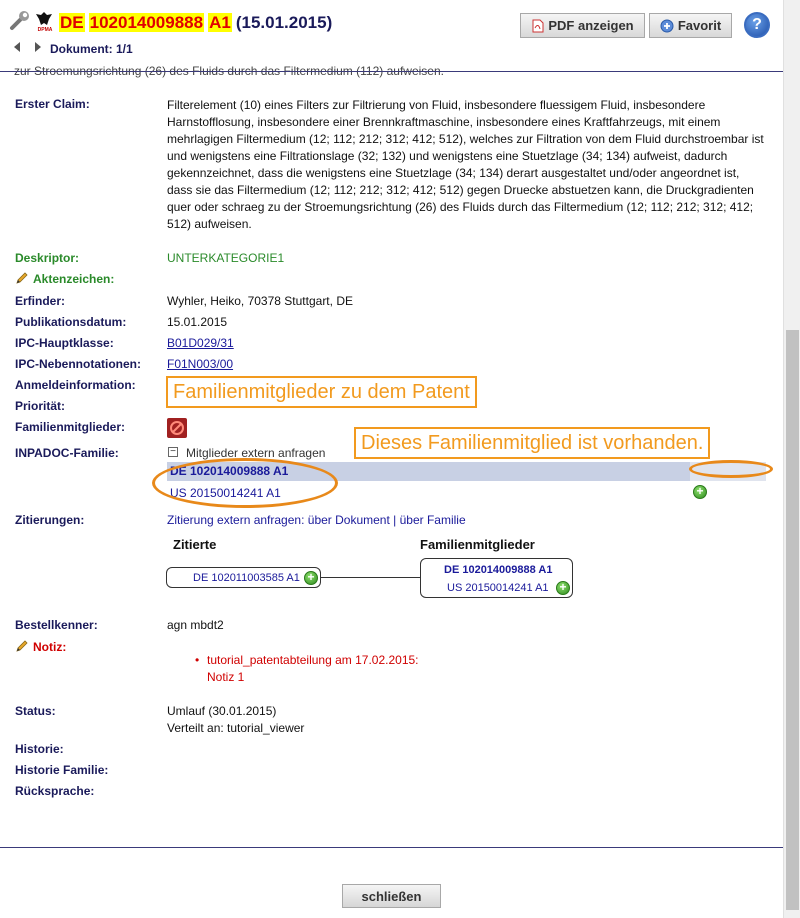  I want to click on annotation-ellipse-family, so click(245, 483).